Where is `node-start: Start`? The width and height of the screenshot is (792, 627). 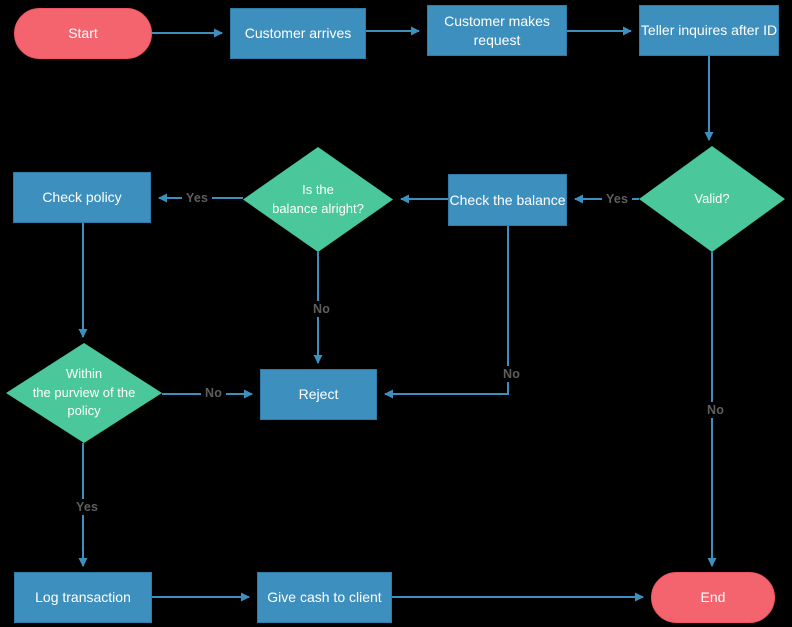
node-start: Start is located at coordinates (83, 33).